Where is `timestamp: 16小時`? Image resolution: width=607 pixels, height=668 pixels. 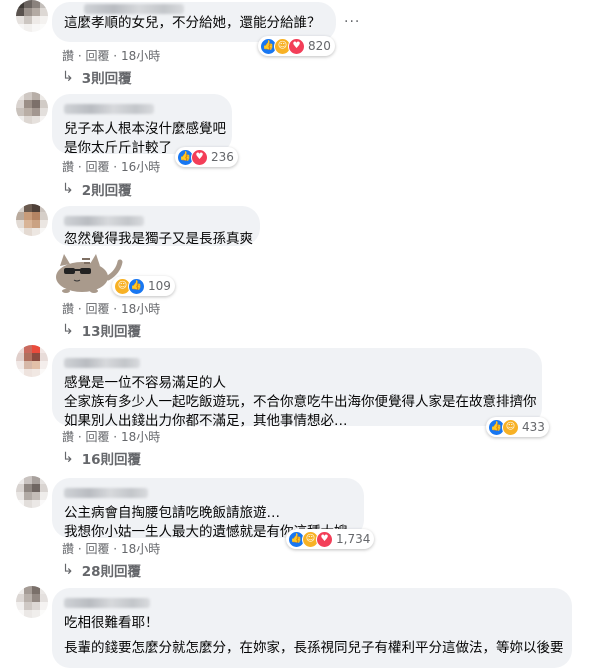 timestamp: 16小時 is located at coordinates (140, 167).